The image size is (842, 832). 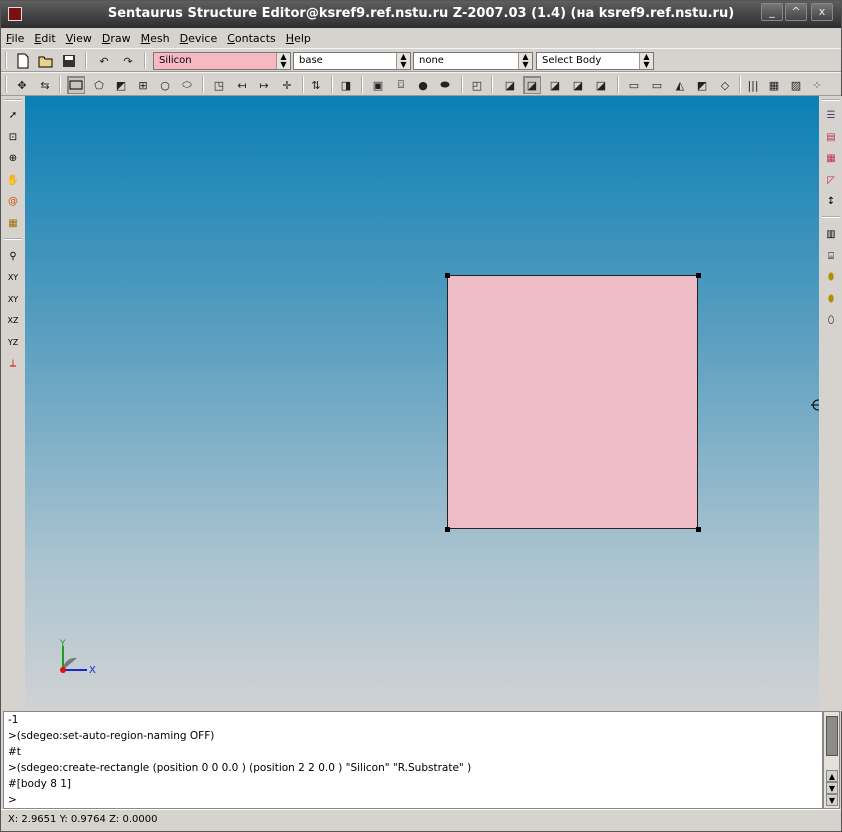 What do you see at coordinates (532, 85) in the screenshot?
I see `boolean-replace-icon: ◪` at bounding box center [532, 85].